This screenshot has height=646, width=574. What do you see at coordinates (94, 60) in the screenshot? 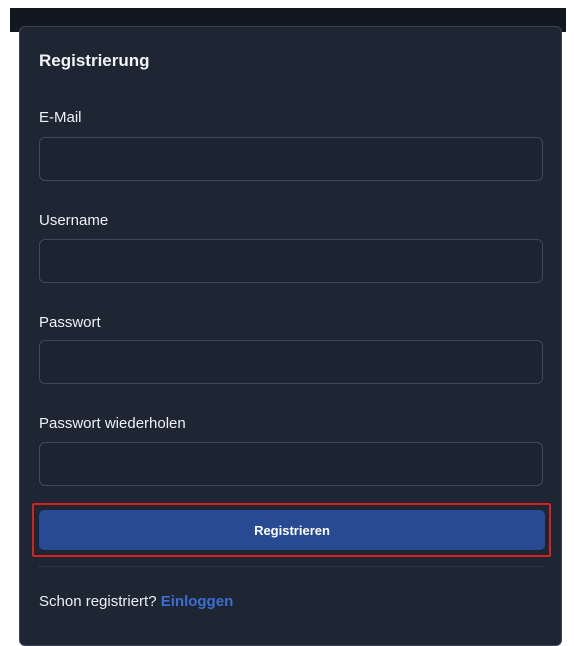
I see `form-title: Registrierung` at bounding box center [94, 60].